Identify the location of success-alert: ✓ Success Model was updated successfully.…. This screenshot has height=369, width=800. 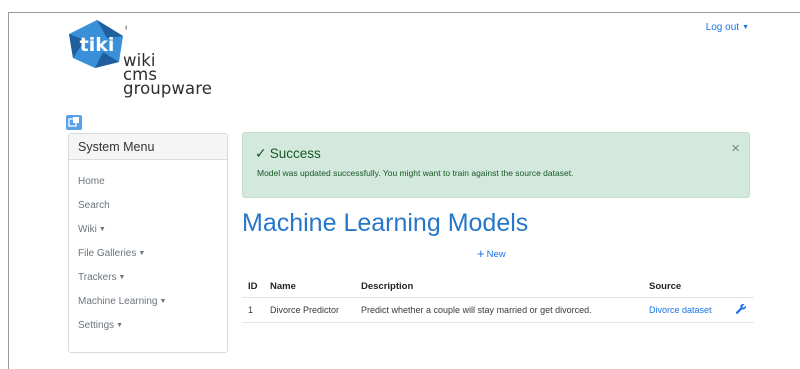
(496, 165).